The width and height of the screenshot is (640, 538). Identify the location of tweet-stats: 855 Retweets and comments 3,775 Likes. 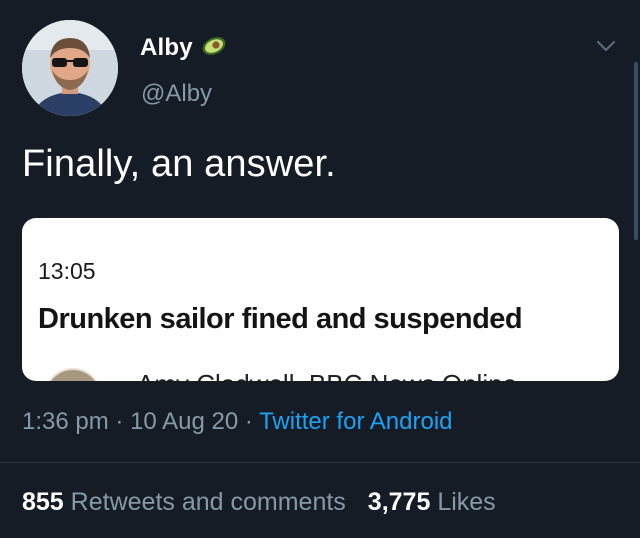
(259, 502).